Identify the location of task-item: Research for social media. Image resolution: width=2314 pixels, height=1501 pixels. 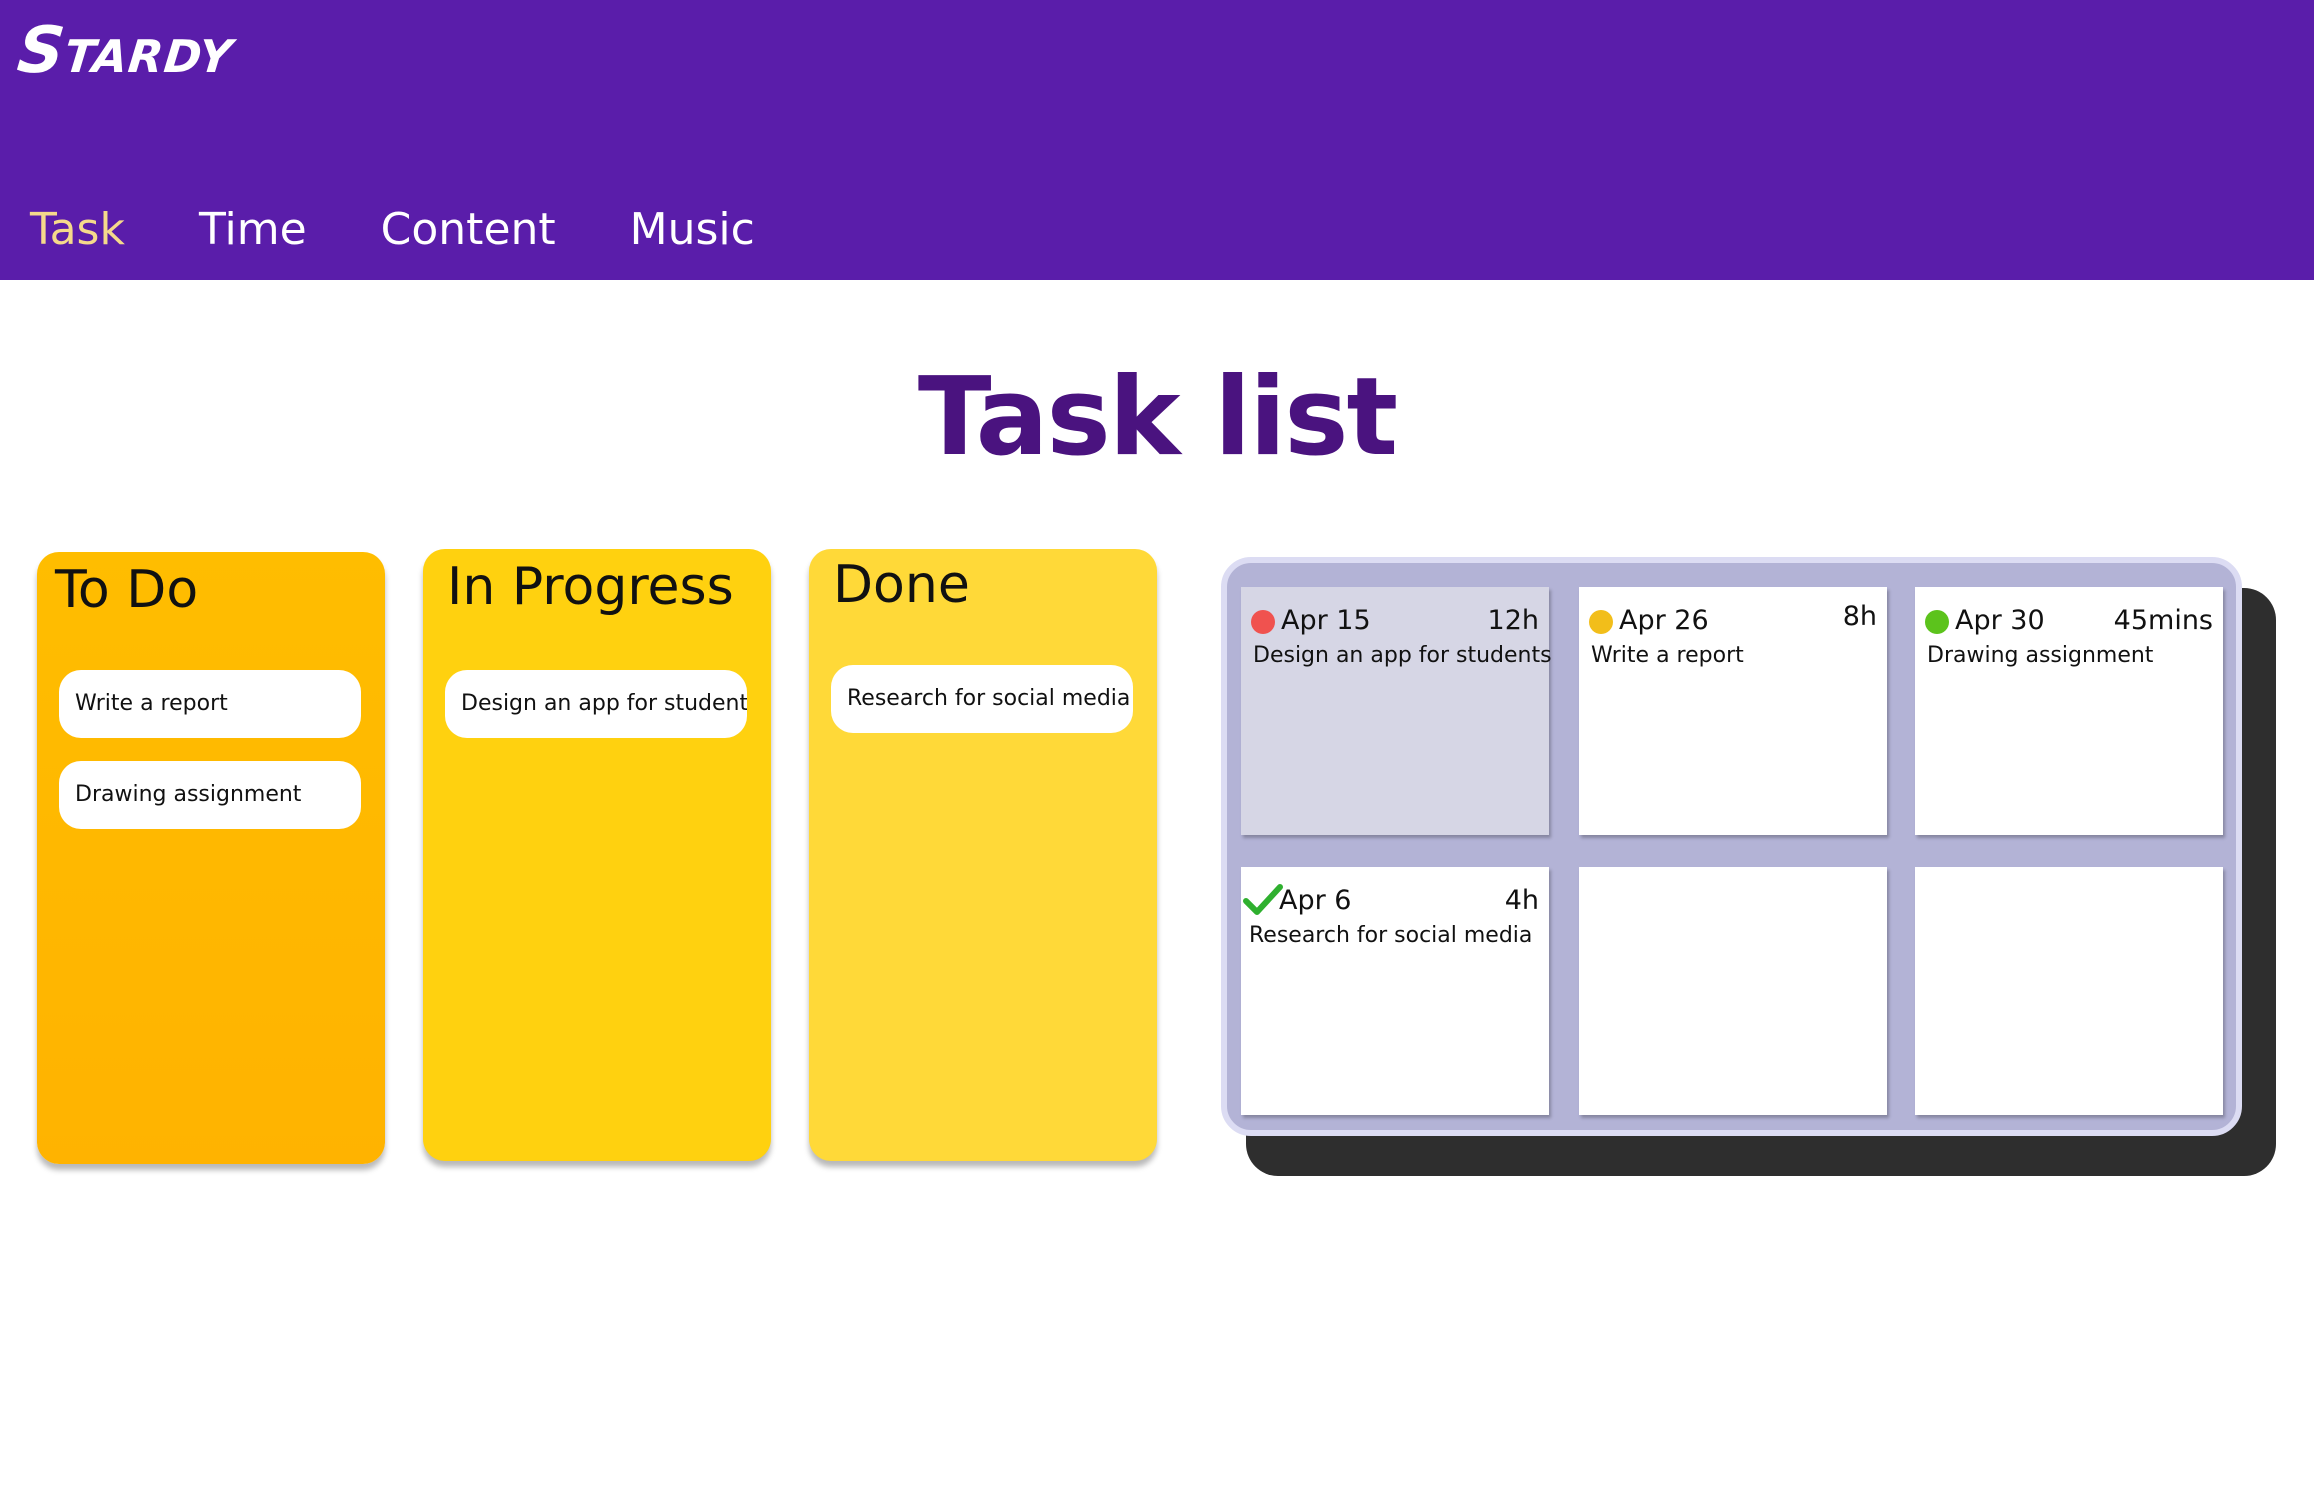
(982, 699).